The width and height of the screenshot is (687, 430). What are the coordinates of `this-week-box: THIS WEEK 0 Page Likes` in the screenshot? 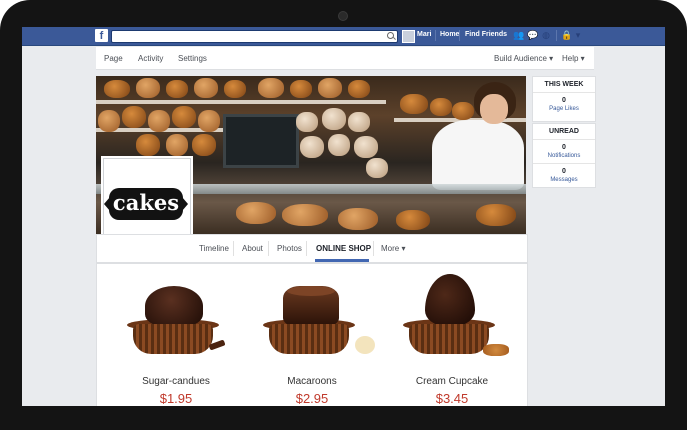 It's located at (564, 99).